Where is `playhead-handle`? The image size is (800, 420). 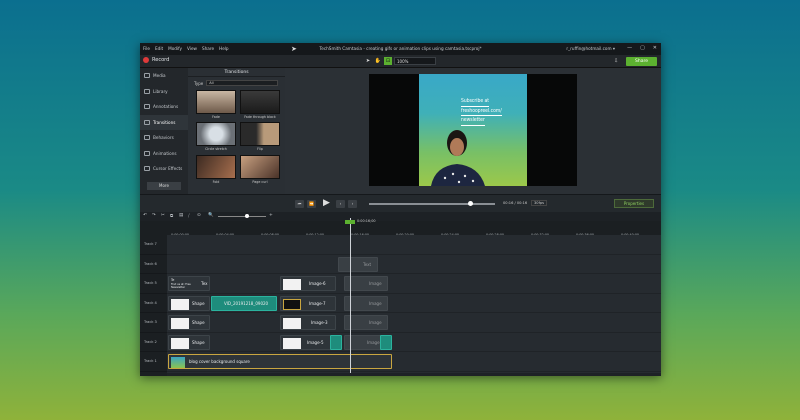
playhead-handle is located at coordinates (350, 222).